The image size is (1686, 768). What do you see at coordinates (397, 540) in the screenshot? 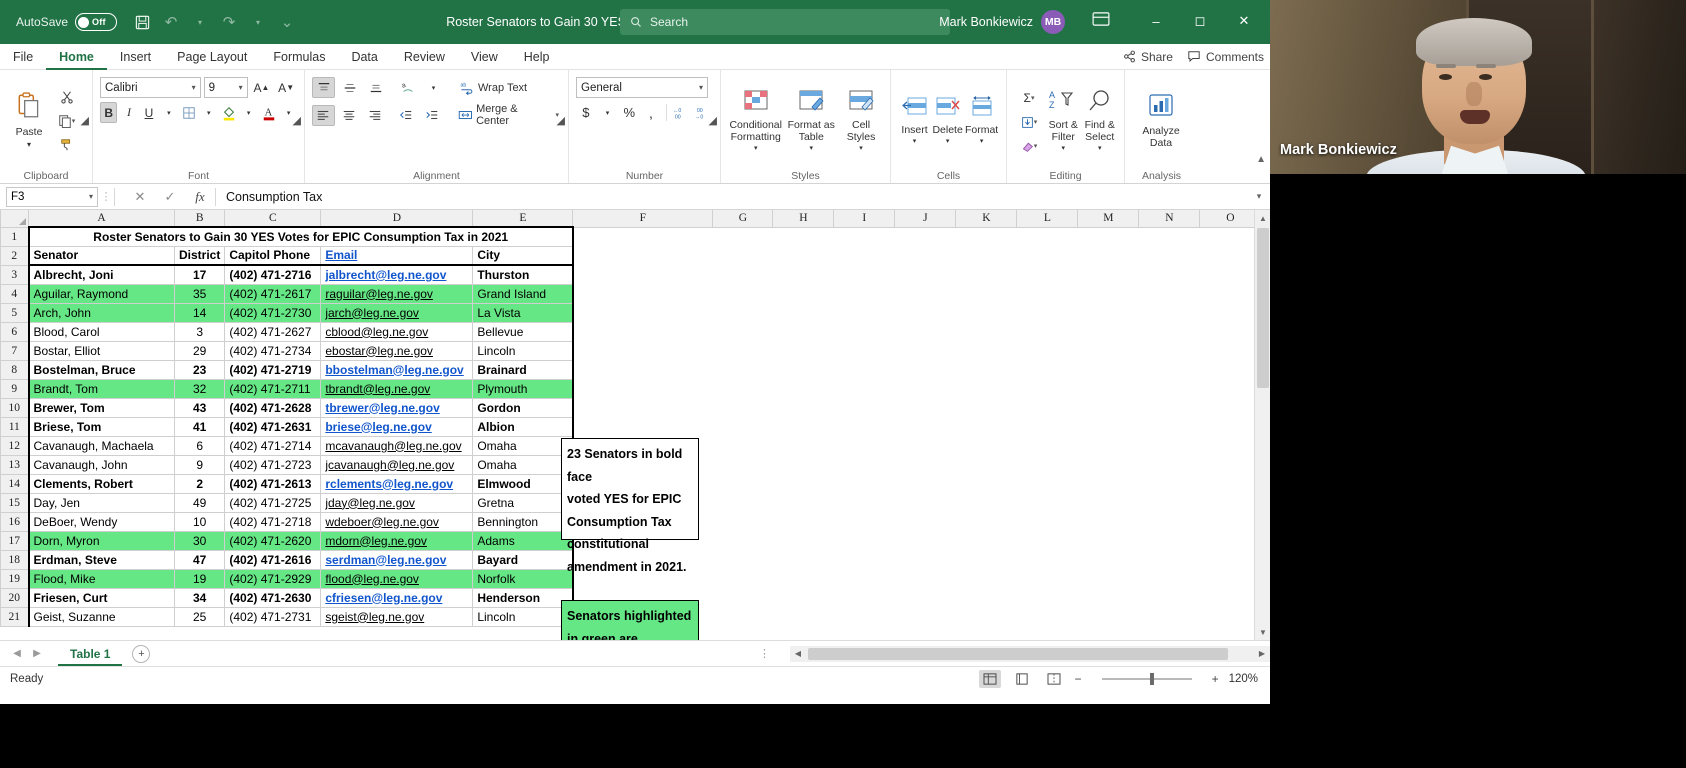
I see `cell-email: mdorn@leg.ne.gov` at bounding box center [397, 540].